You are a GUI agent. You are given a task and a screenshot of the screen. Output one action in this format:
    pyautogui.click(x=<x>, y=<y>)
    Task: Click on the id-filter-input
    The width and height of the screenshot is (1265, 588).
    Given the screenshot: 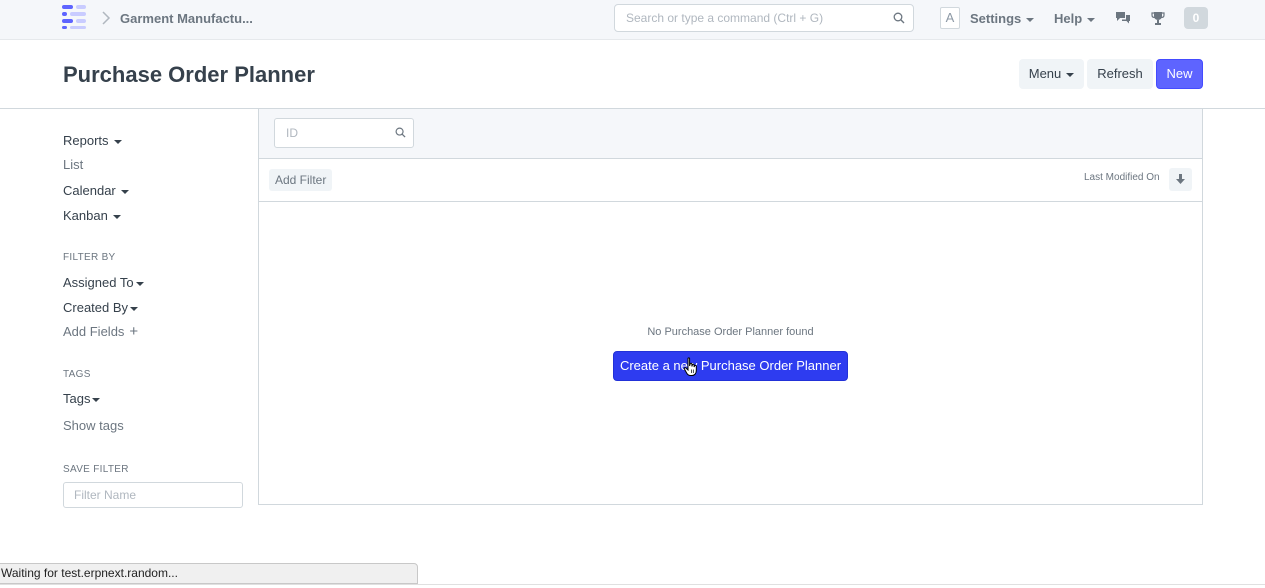 What is the action you would take?
    pyautogui.click(x=334, y=133)
    